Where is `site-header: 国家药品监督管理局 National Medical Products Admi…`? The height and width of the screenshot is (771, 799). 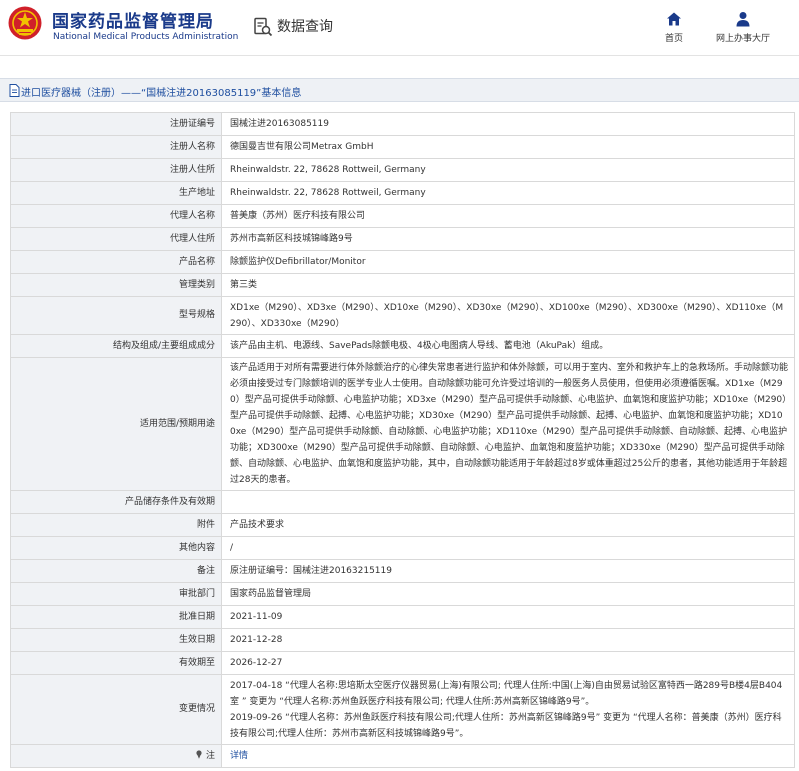
site-header: 国家药品监督管理局 National Medical Products Admi… is located at coordinates (399, 28).